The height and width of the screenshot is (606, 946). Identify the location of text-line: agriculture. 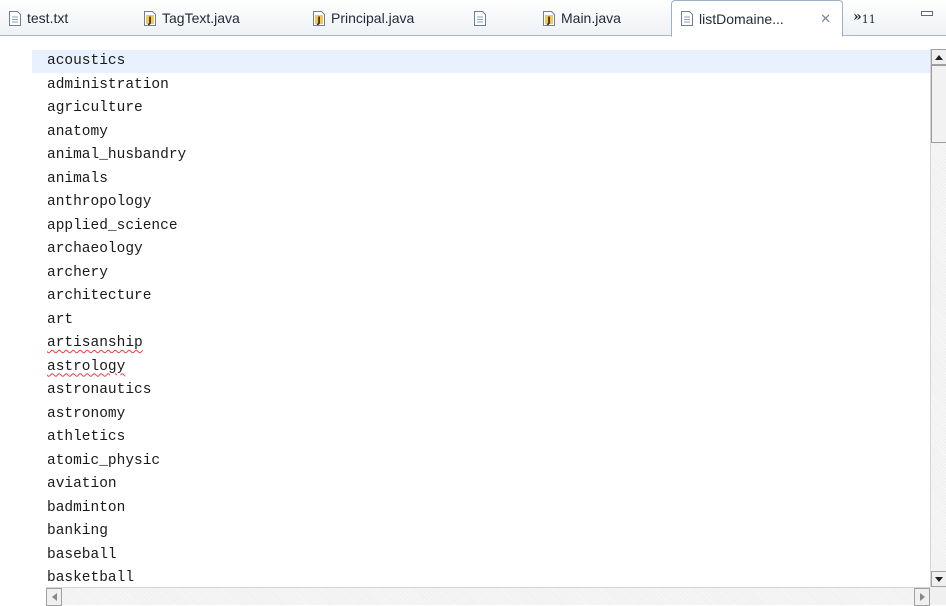
(95, 108).